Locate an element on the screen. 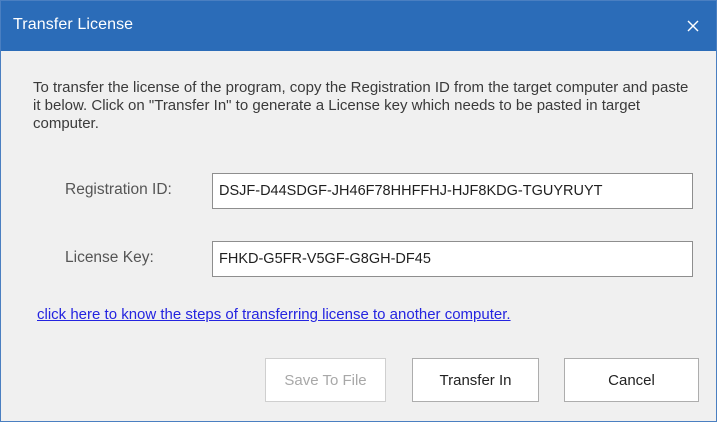 This screenshot has height=422, width=717. registration-id-label: Registration ID: is located at coordinates (118, 189).